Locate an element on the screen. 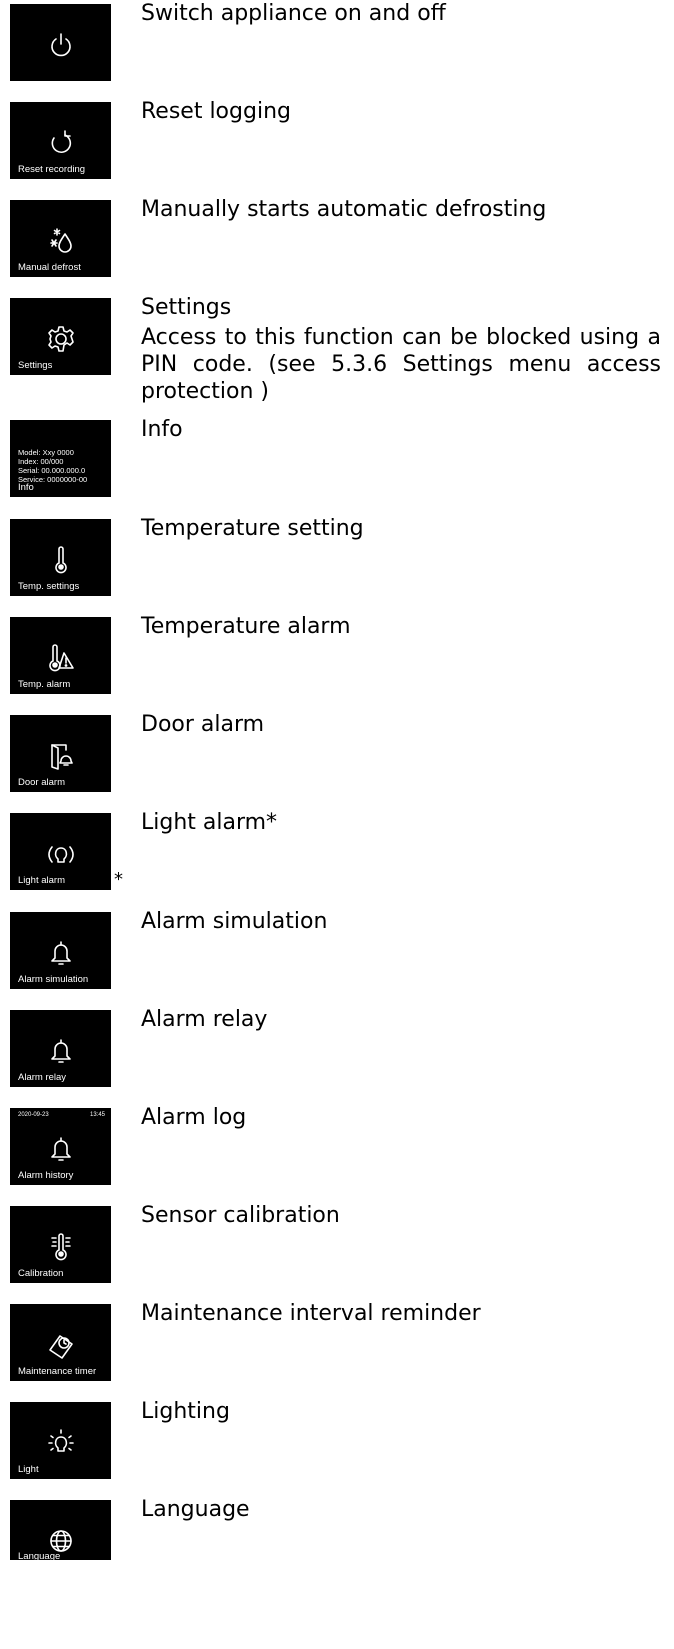 The width and height of the screenshot is (674, 1649). tile-caption: Alarm history is located at coordinates (46, 1175).